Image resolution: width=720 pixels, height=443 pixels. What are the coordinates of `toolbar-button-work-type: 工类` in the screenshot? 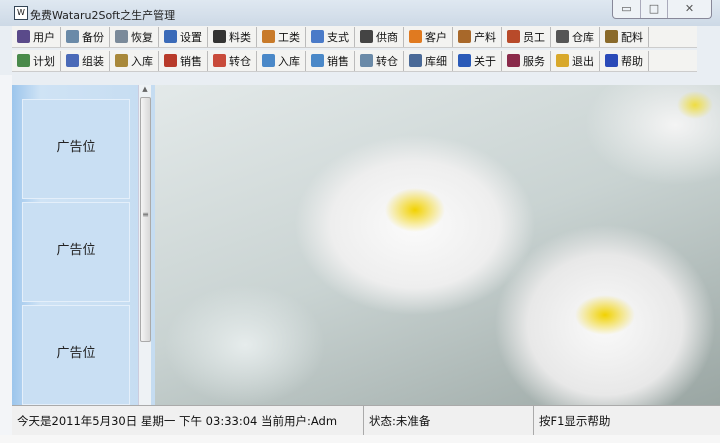 It's located at (281, 36).